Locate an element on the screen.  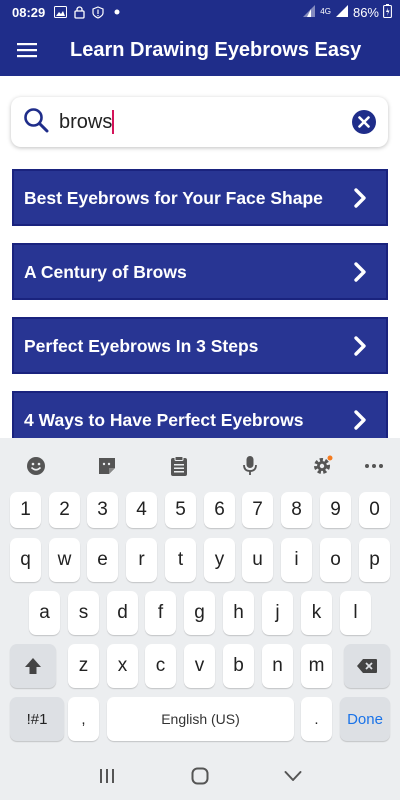
shift-icon is located at coordinates (33, 666).